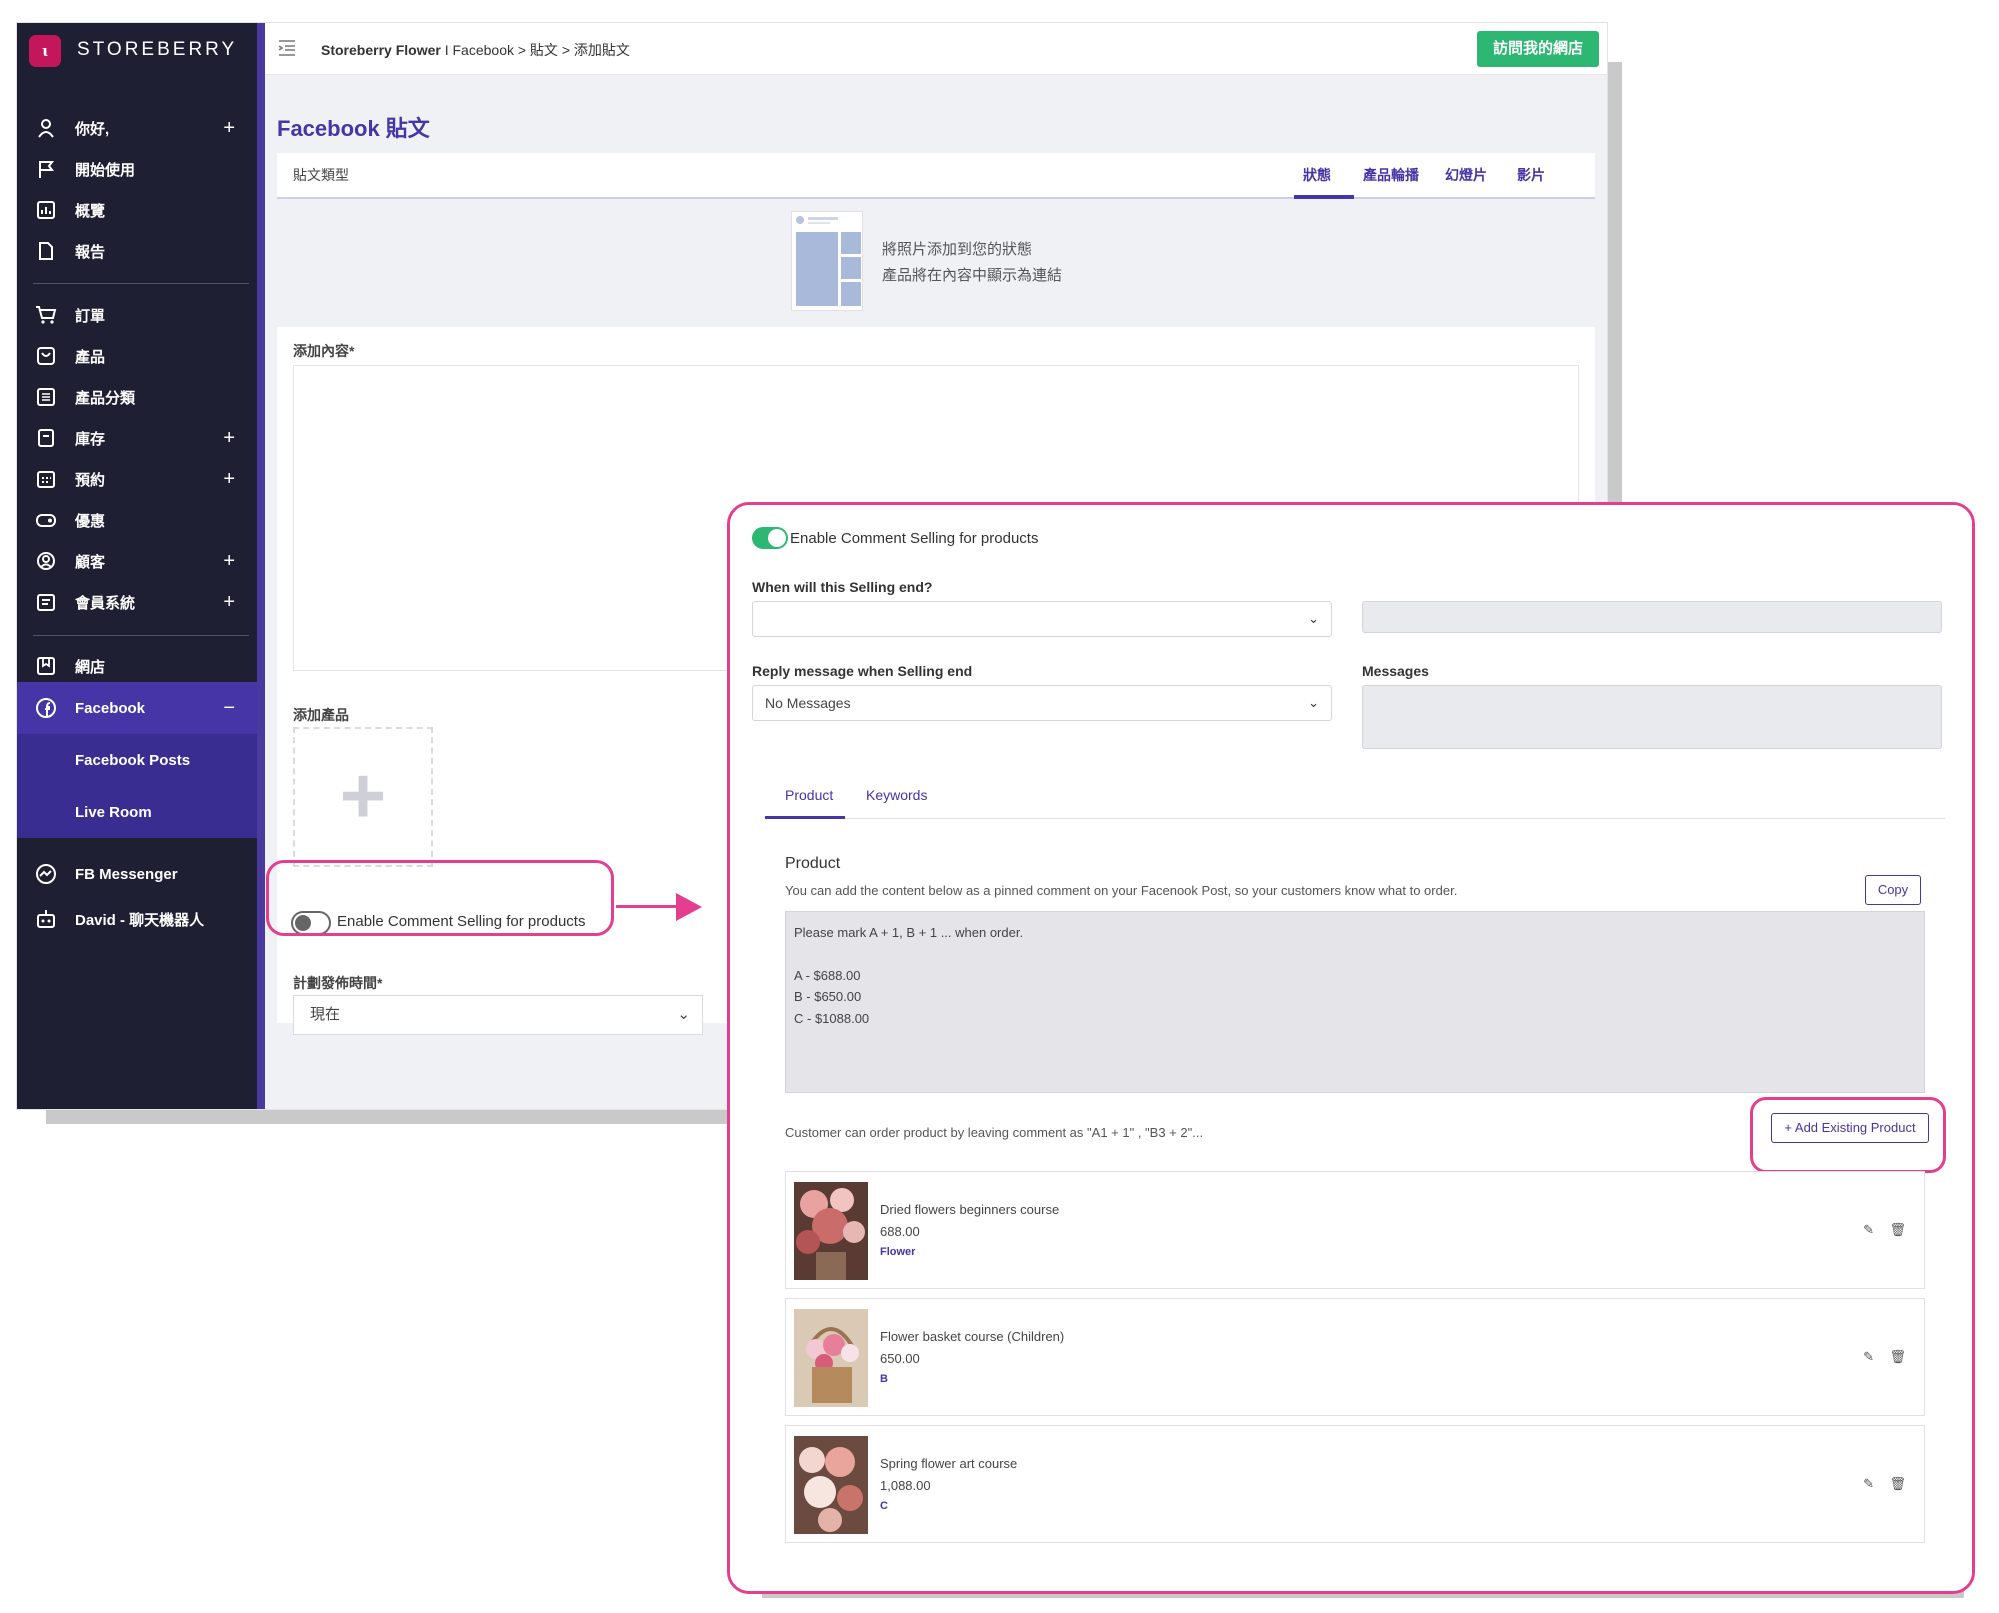  I want to click on add-product-button: +, so click(363, 797).